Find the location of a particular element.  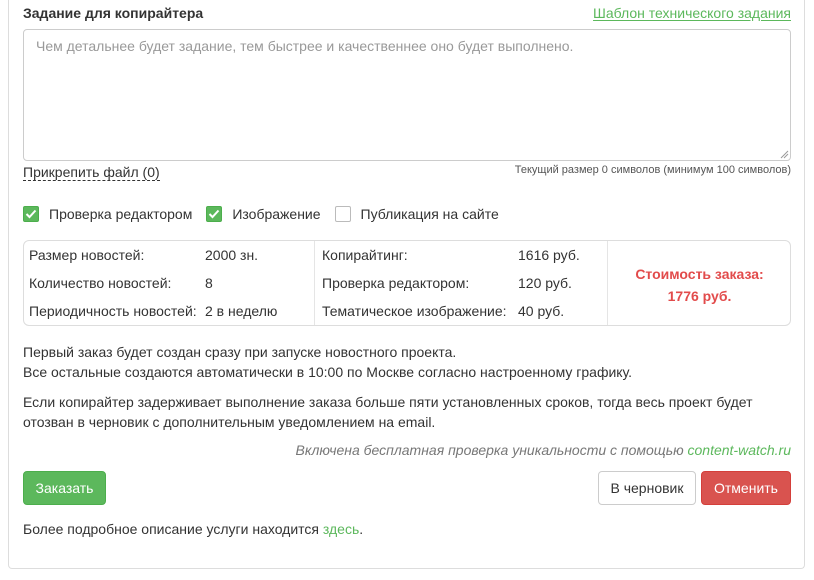

param-value: 2 в неделю is located at coordinates (241, 311).